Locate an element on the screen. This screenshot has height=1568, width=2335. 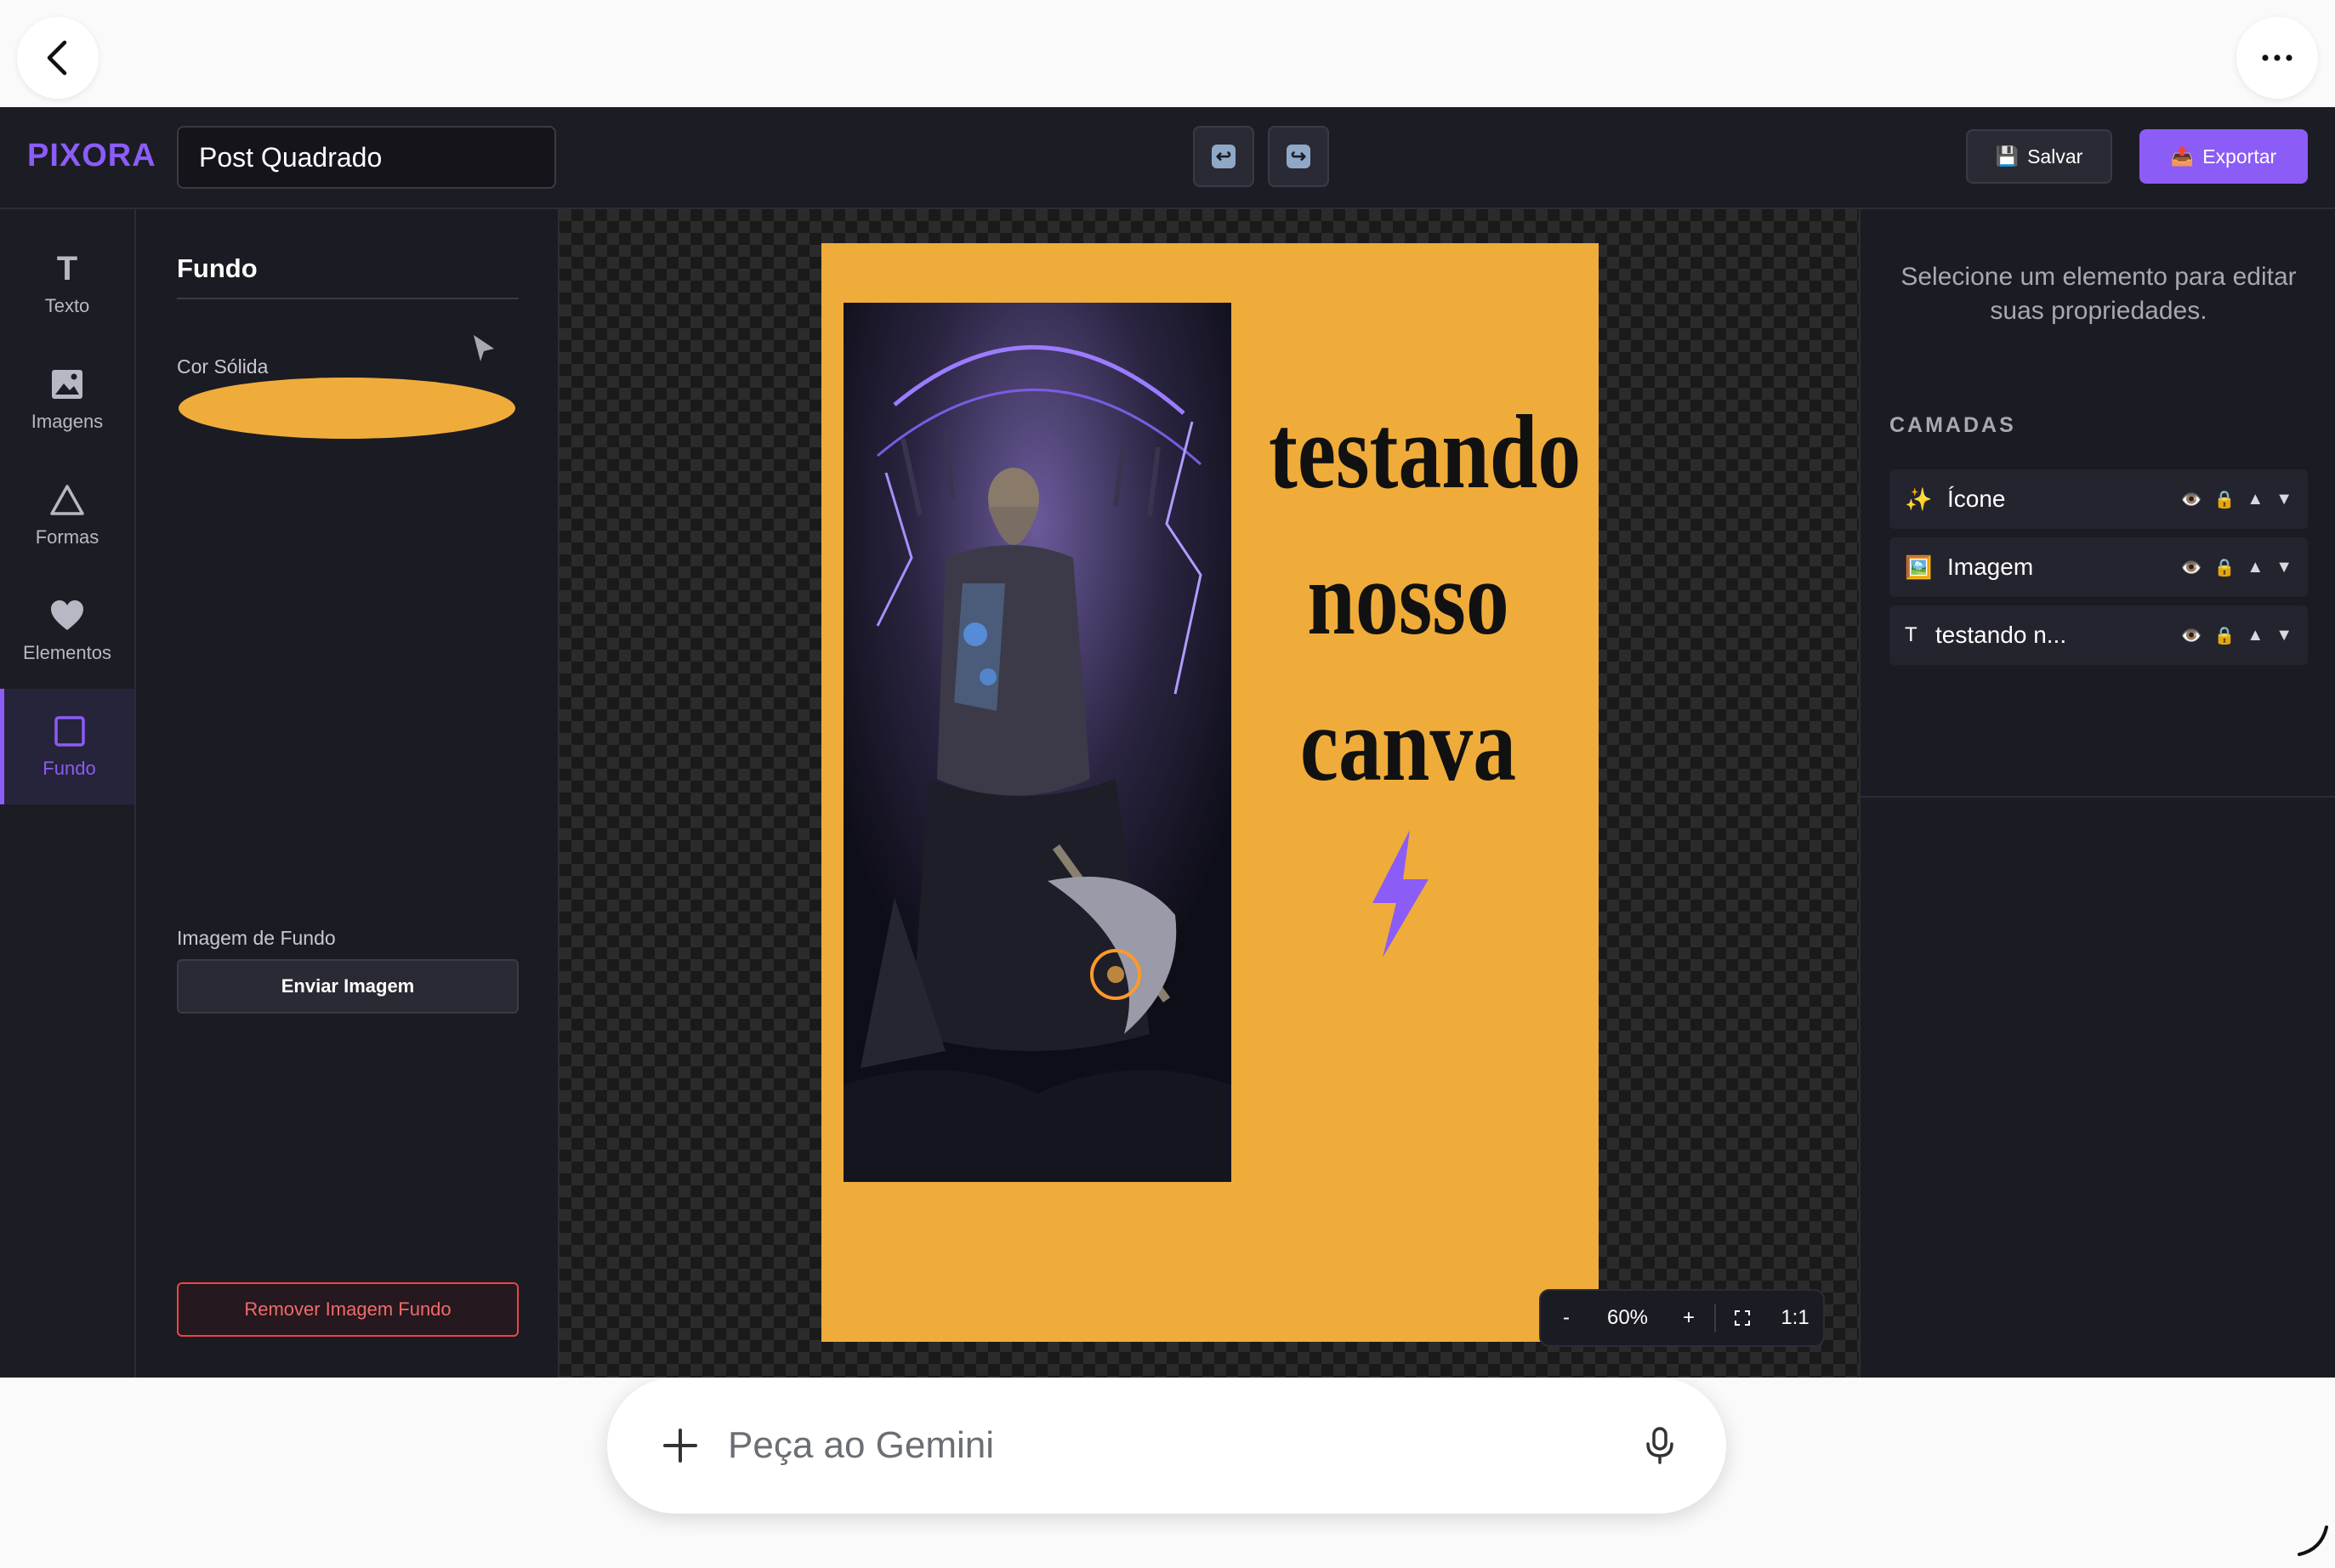
zoom-level: 60% is located at coordinates (1627, 1317).